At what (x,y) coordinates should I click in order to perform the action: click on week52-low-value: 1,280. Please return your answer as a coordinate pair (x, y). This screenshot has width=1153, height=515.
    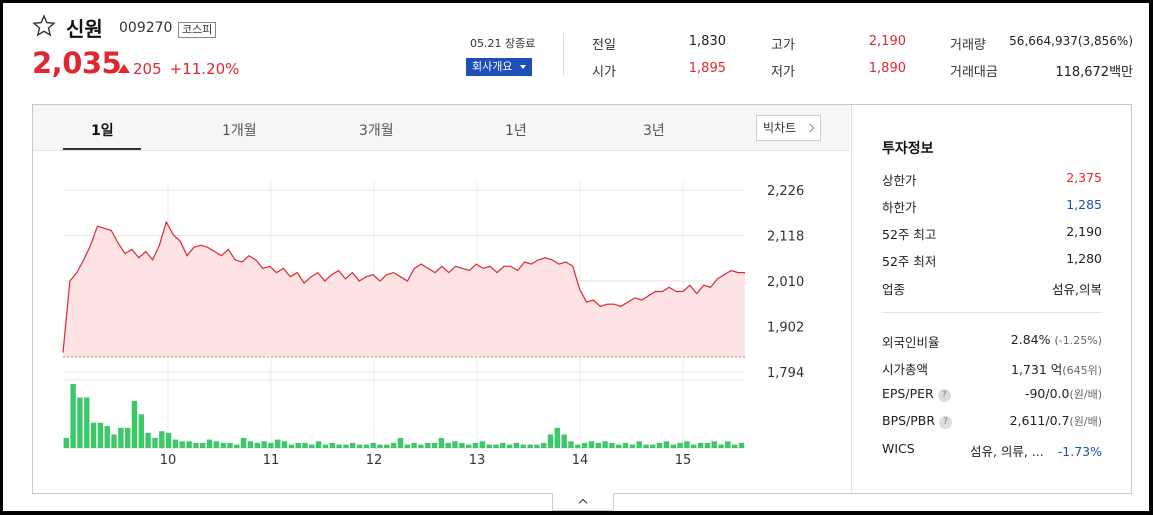
    Looking at the image, I should click on (1084, 258).